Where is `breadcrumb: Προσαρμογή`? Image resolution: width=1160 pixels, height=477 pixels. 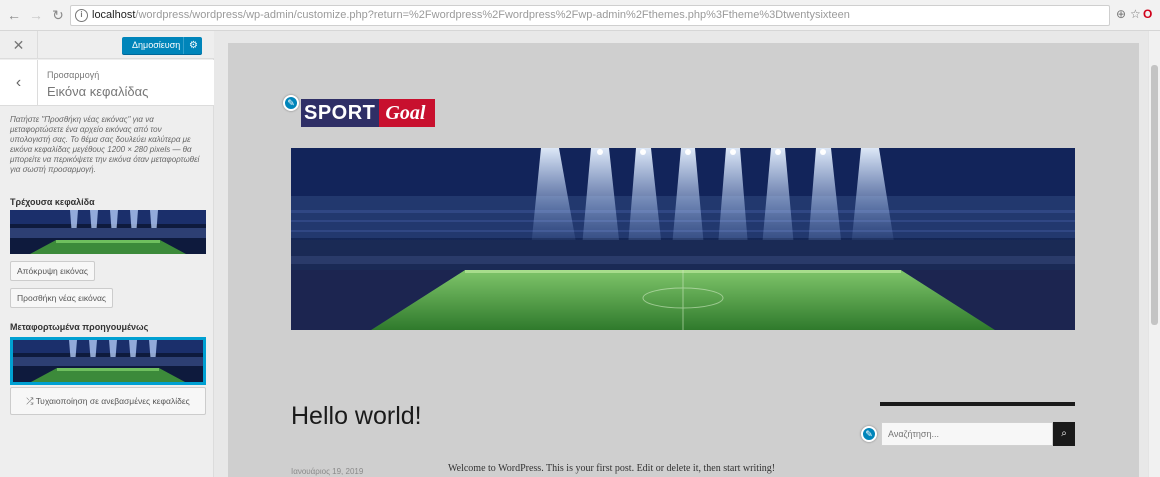 breadcrumb: Προσαρμογή is located at coordinates (73, 75).